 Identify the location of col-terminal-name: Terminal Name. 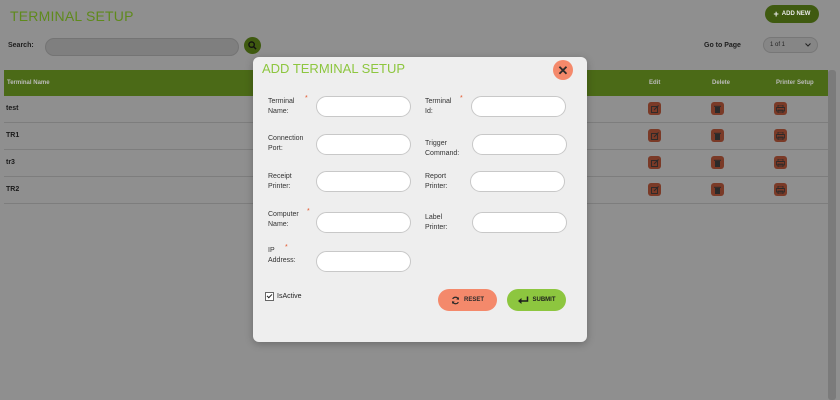
(28, 83).